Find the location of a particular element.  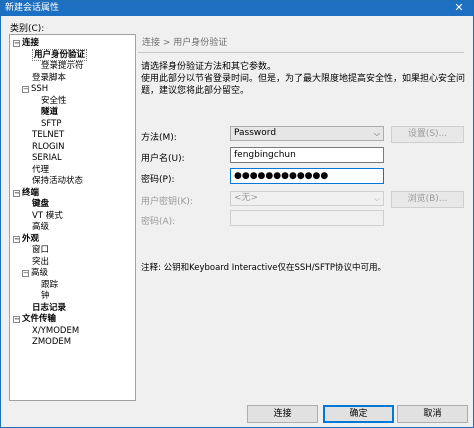

ok-button: 确定 is located at coordinates (358, 414).